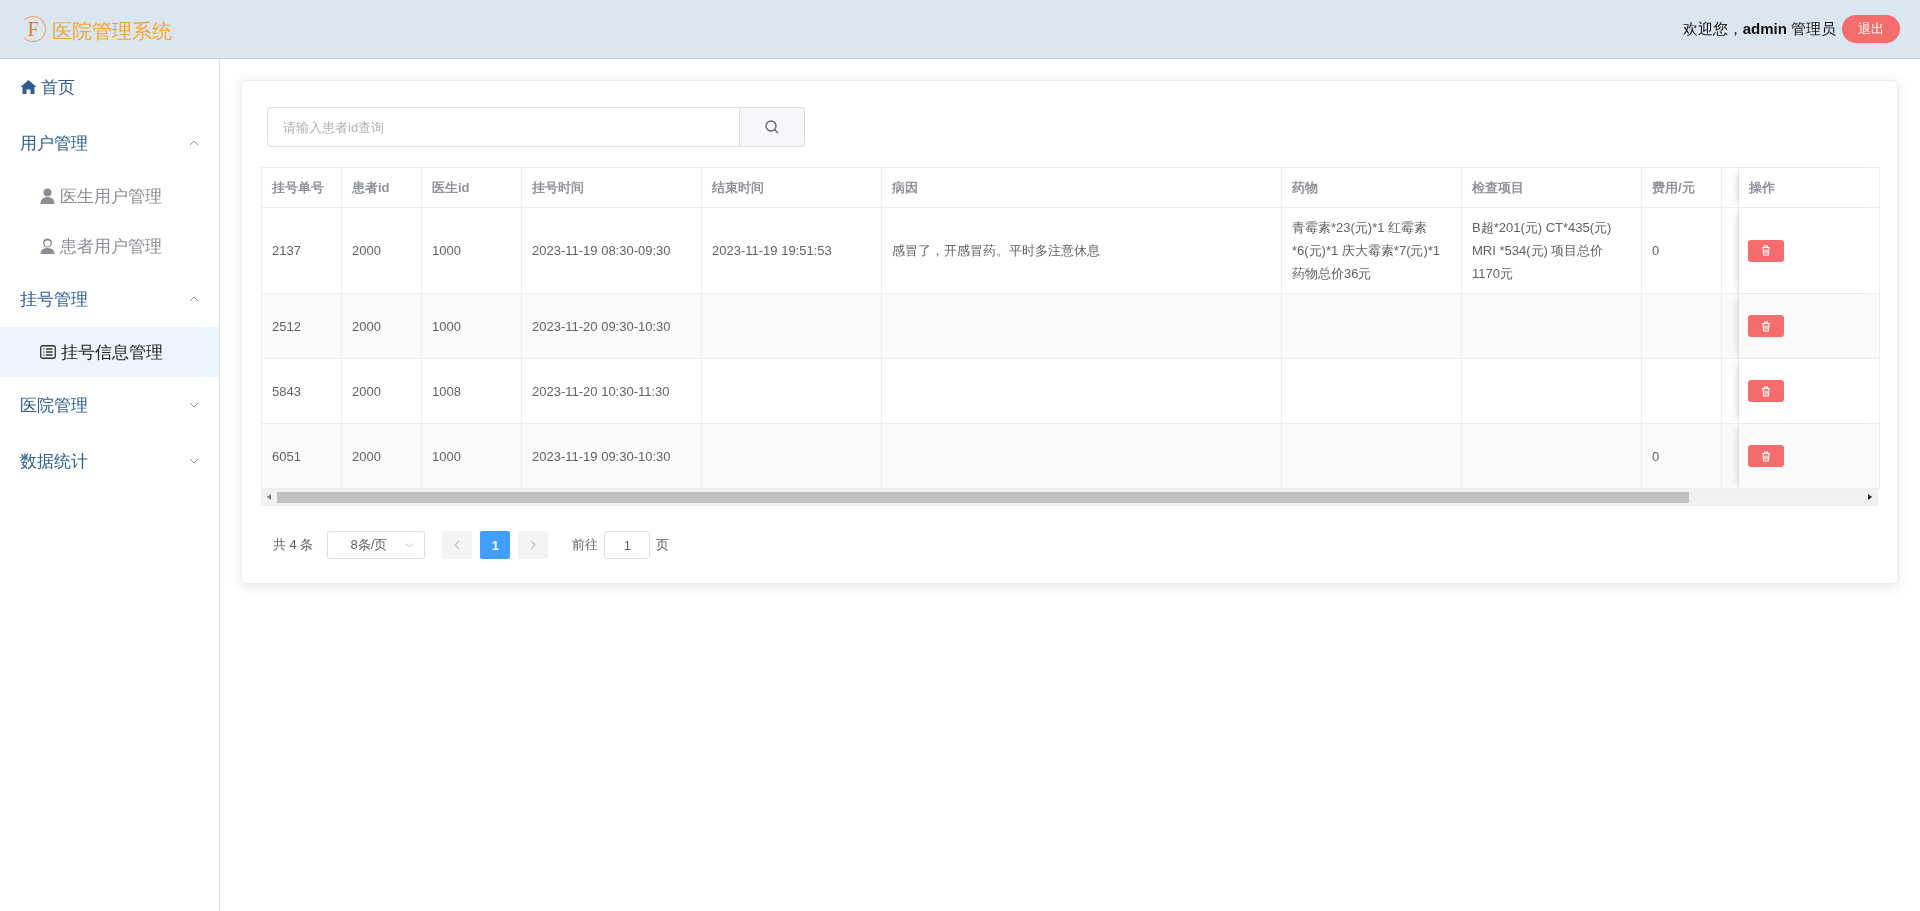 This screenshot has width=1920, height=911. I want to click on column-header: 结束时间, so click(792, 188).